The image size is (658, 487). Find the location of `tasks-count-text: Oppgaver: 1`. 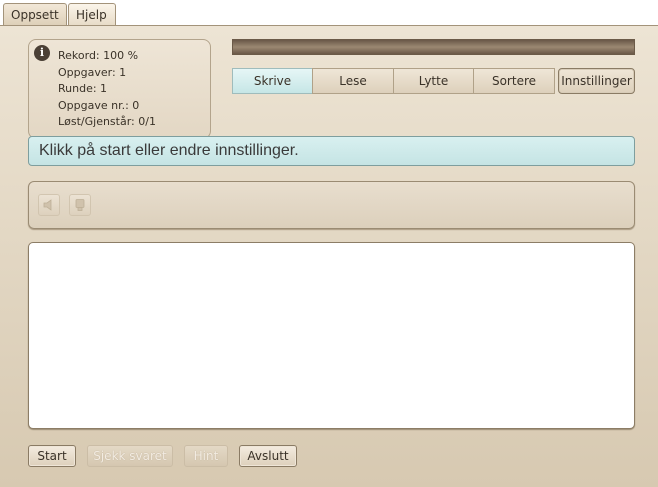

tasks-count-text: Oppgaver: 1 is located at coordinates (92, 72).